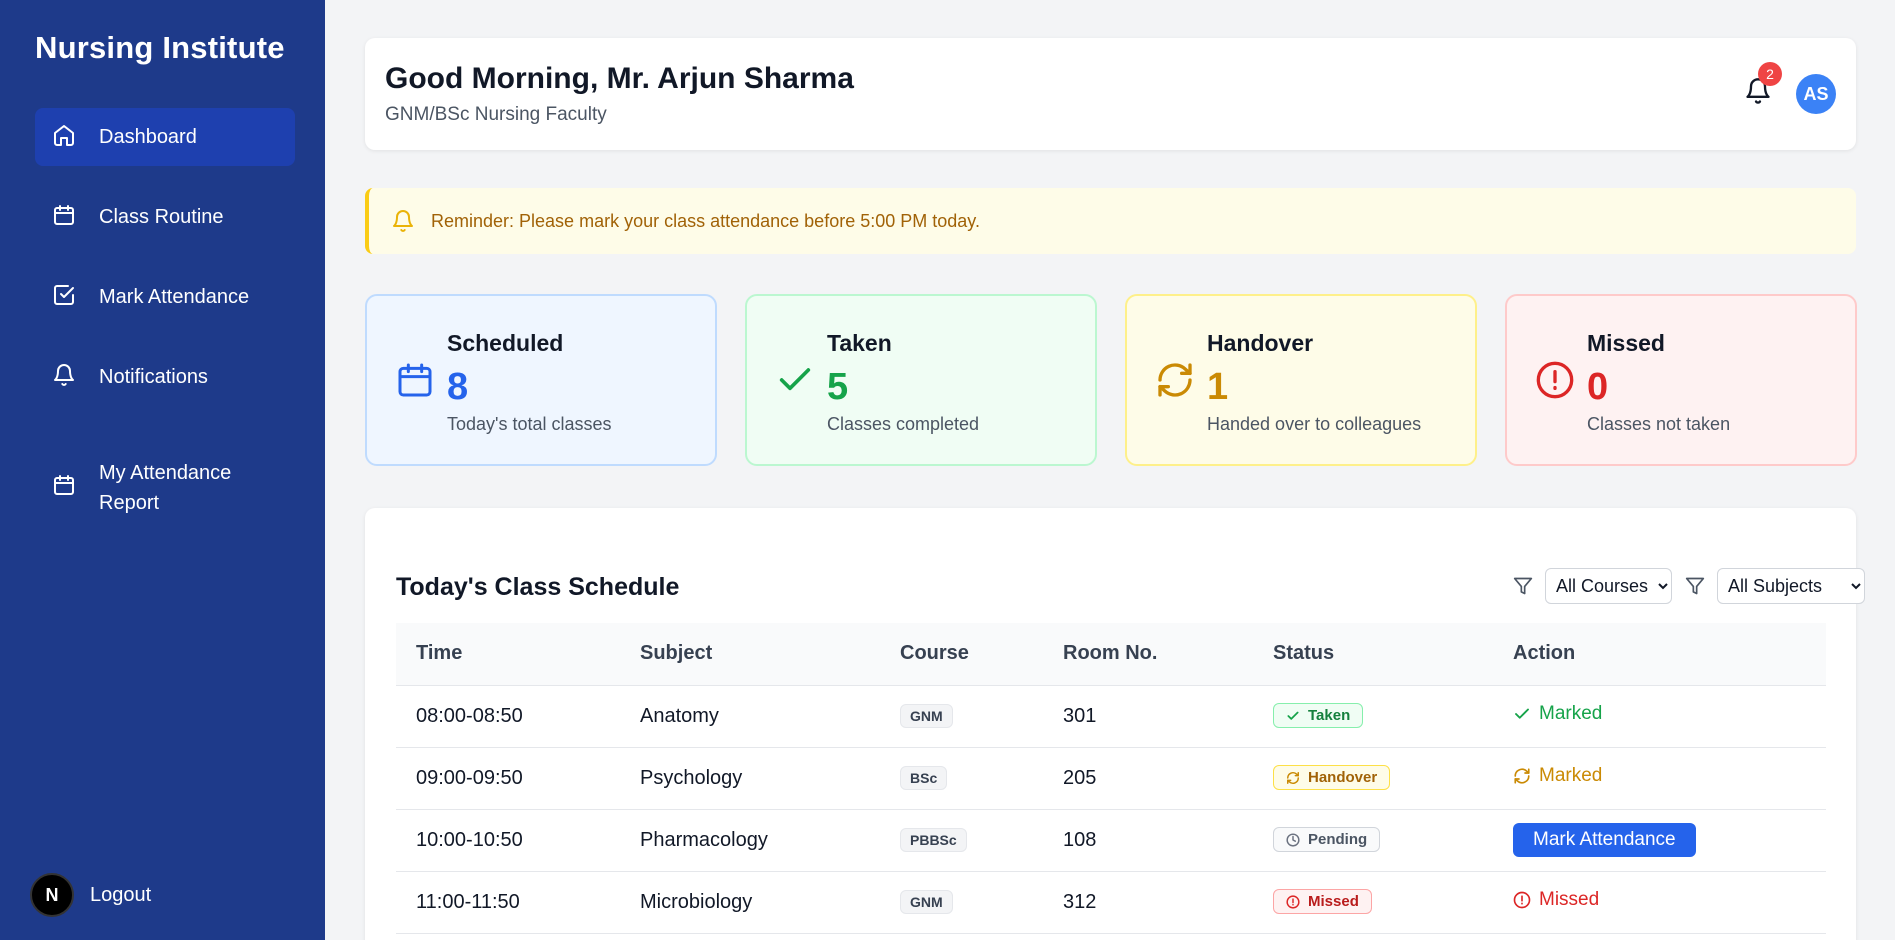  Describe the element at coordinates (750, 716) in the screenshot. I see `subject-cell: Anatomy` at that location.